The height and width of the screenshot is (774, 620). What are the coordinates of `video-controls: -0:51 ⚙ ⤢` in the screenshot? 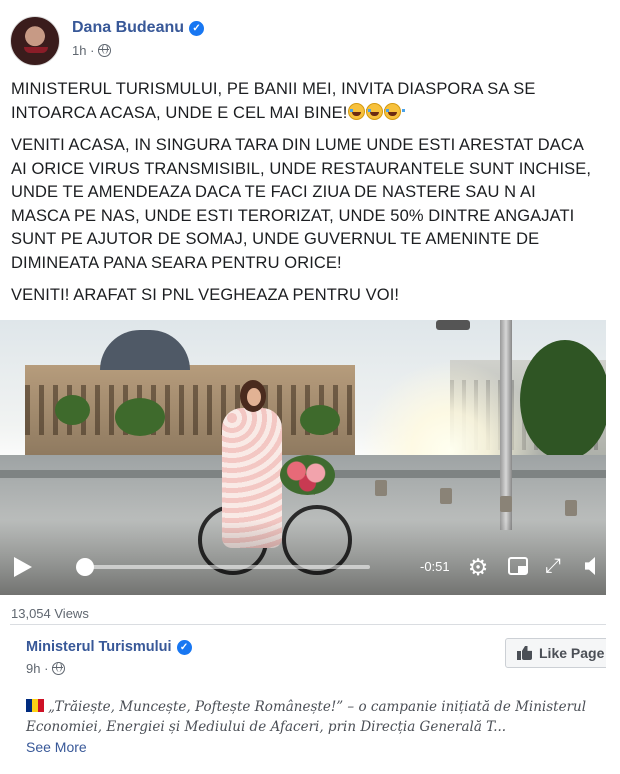 It's located at (303, 567).